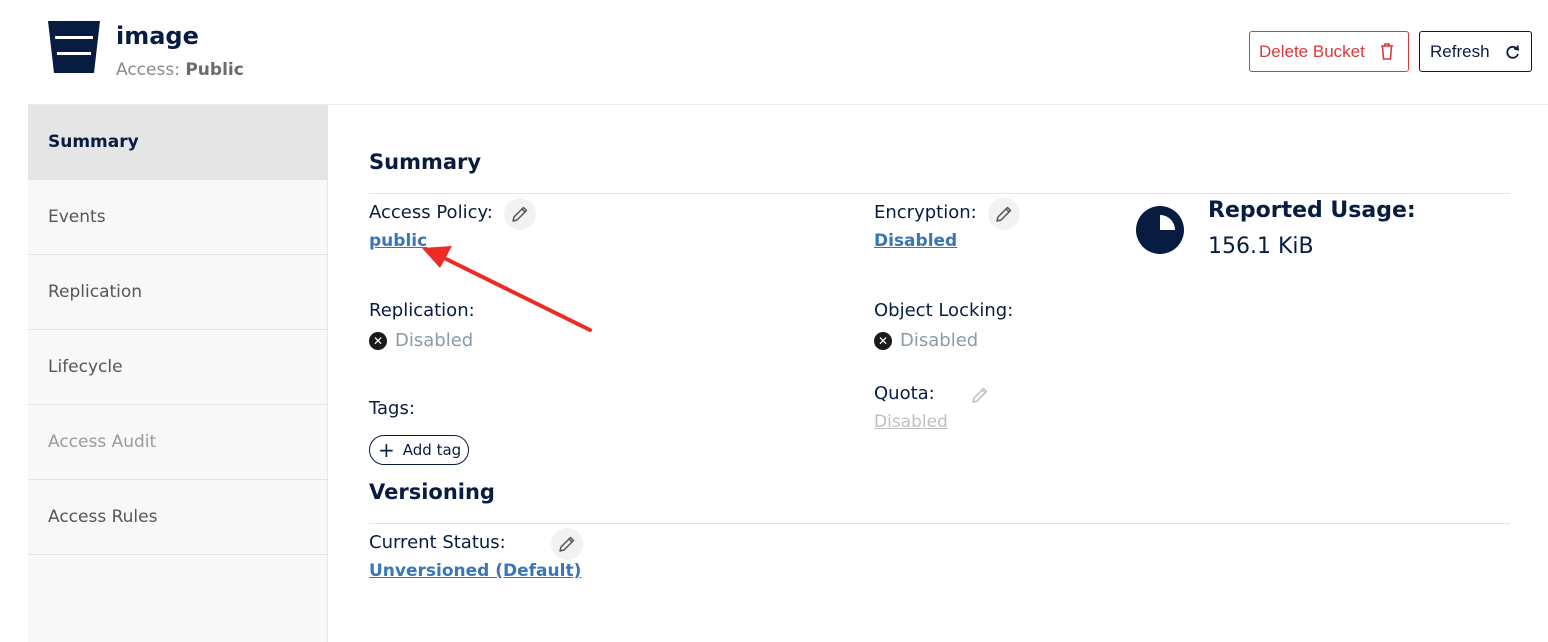 Image resolution: width=1548 pixels, height=642 pixels. Describe the element at coordinates (431, 212) in the screenshot. I see `access-policy-label: Access Policy:` at that location.